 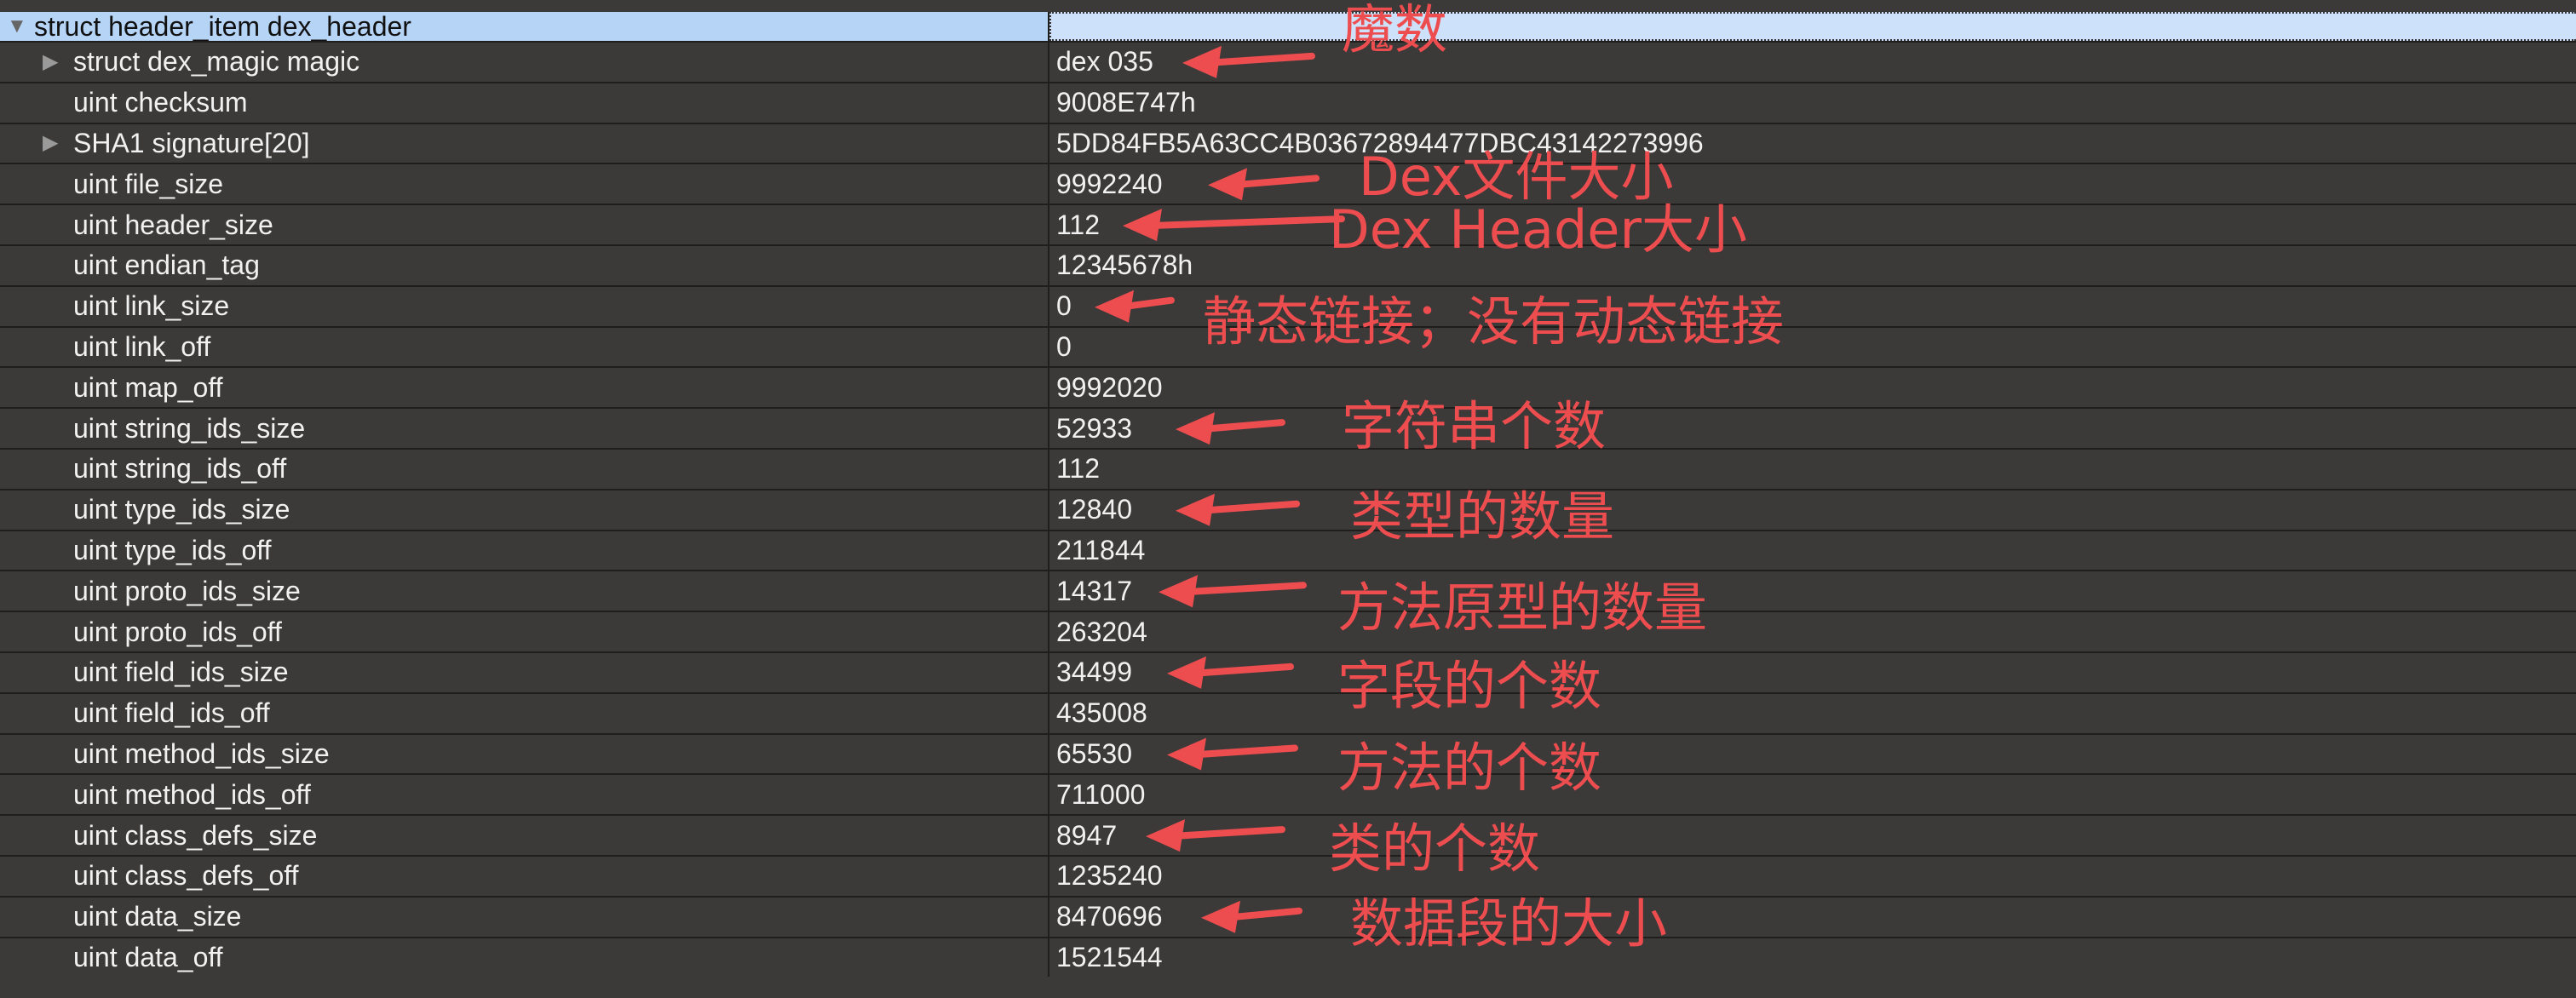 I want to click on tree-row-value: 1521544, so click(x=1109, y=957).